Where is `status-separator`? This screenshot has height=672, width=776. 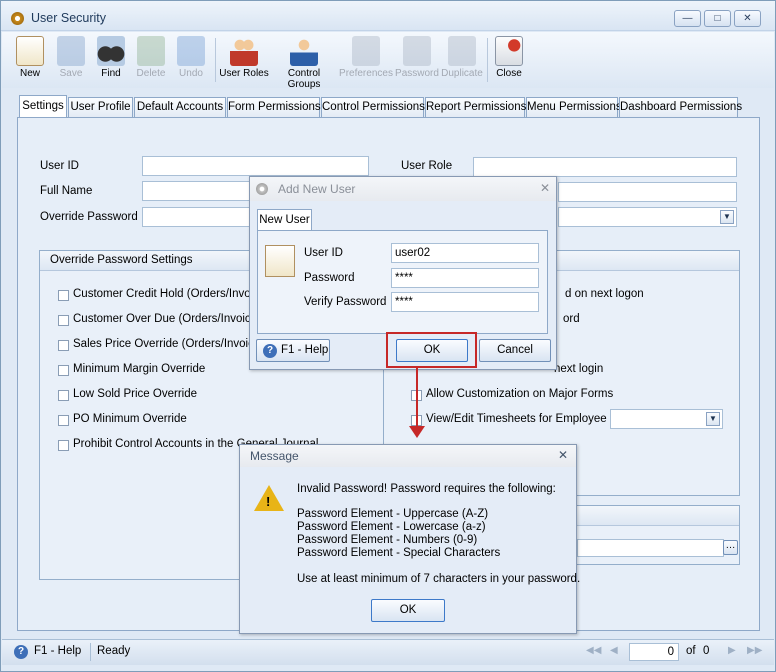 status-separator is located at coordinates (90, 652).